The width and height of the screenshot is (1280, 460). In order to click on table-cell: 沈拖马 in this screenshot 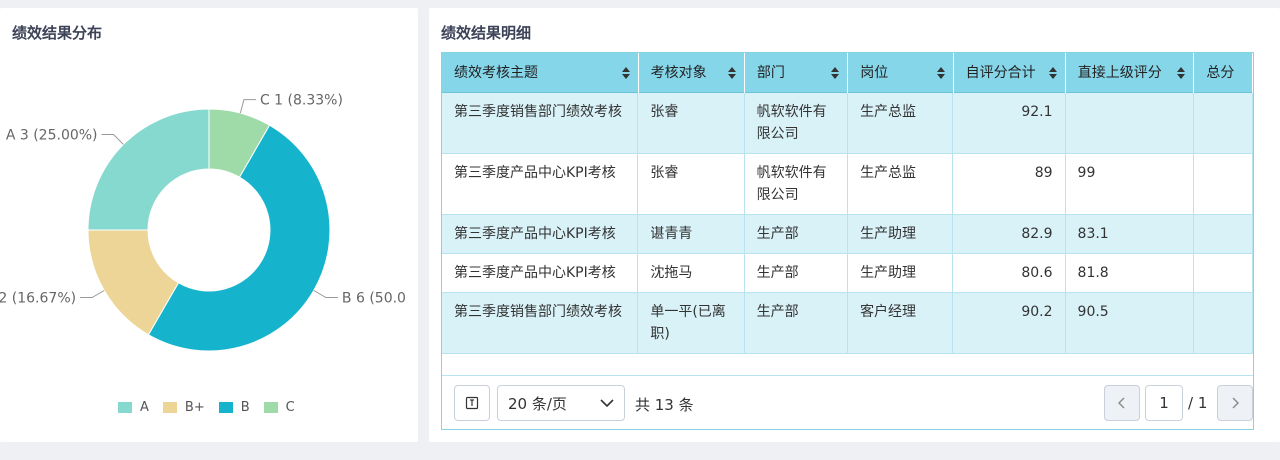, I will do `click(691, 273)`.